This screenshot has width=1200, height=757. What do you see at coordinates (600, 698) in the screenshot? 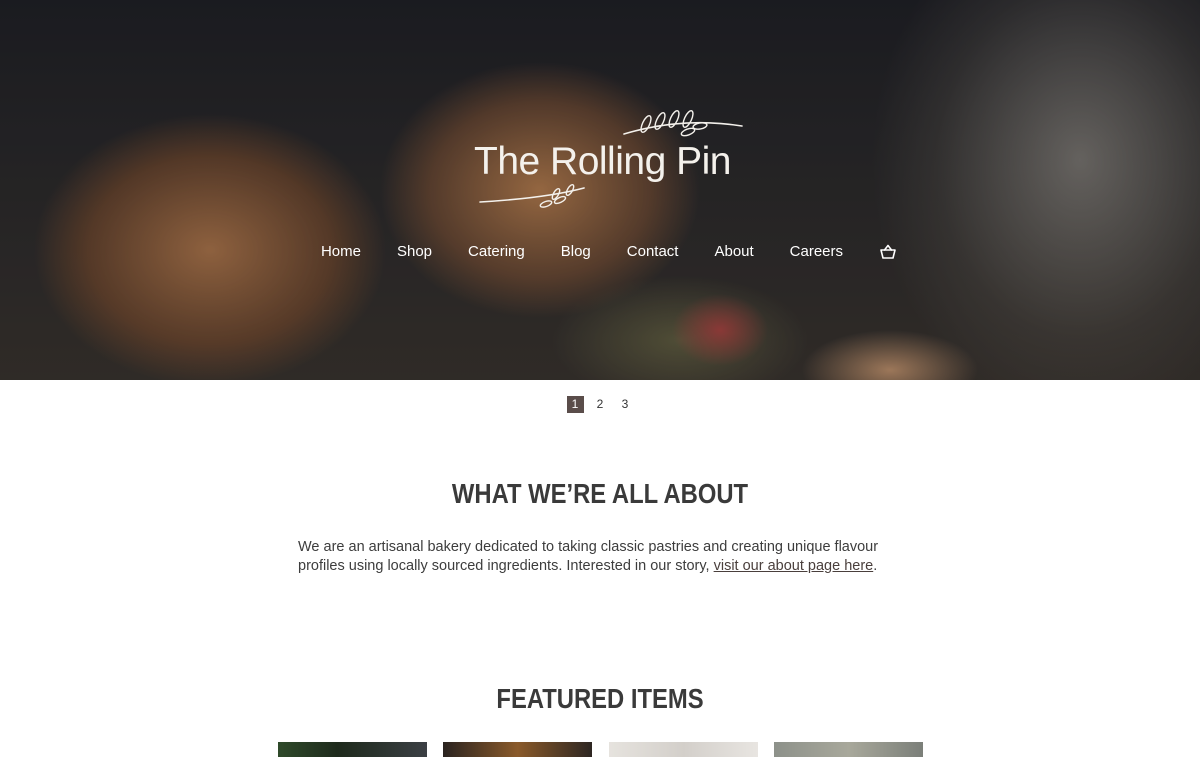
I see `featured-heading: FEATURED ITEMS` at bounding box center [600, 698].